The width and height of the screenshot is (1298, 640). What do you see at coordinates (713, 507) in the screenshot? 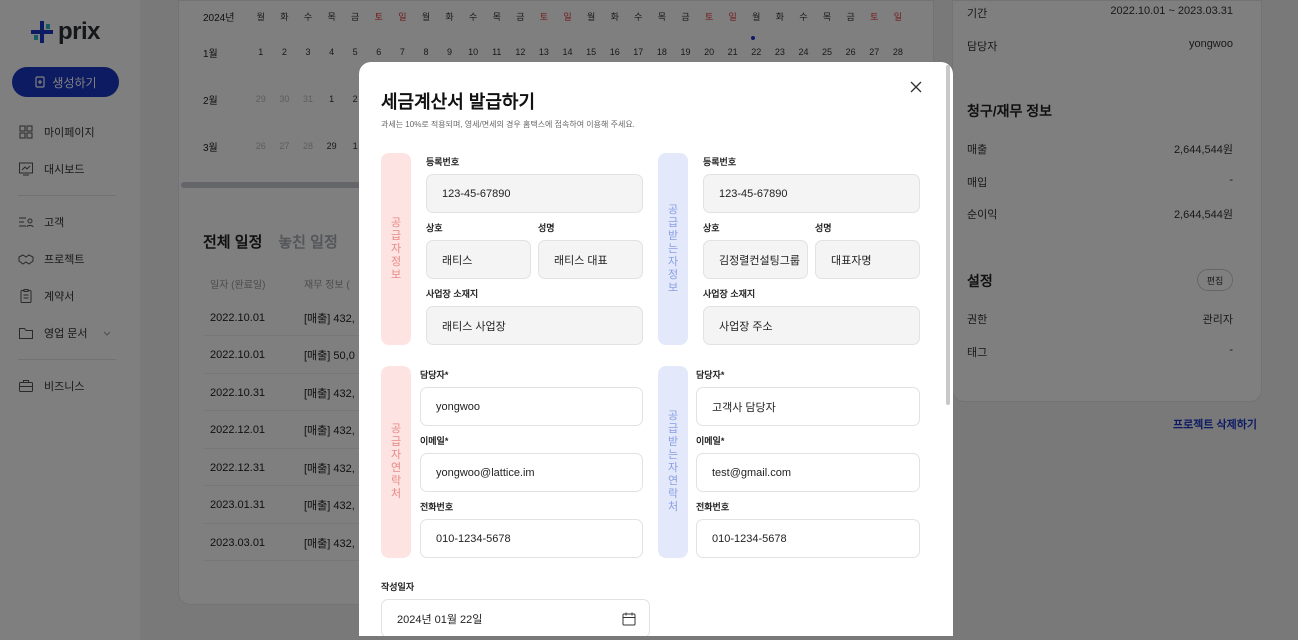
I see `receiver-phone-label: 전화번호` at bounding box center [713, 507].